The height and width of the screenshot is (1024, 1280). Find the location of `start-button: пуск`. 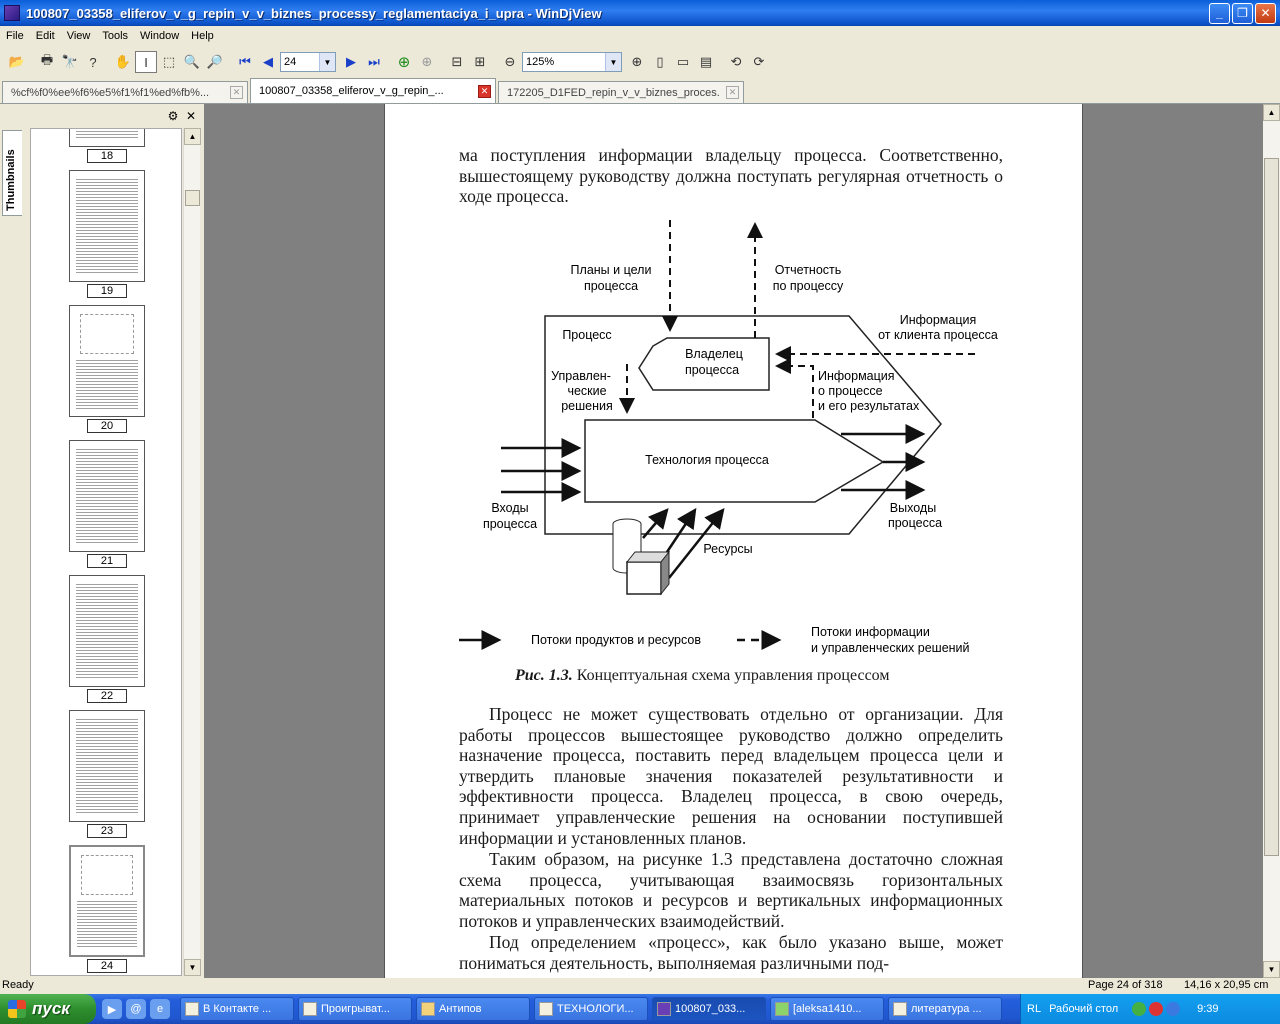

start-button: пуск is located at coordinates (48, 1009).